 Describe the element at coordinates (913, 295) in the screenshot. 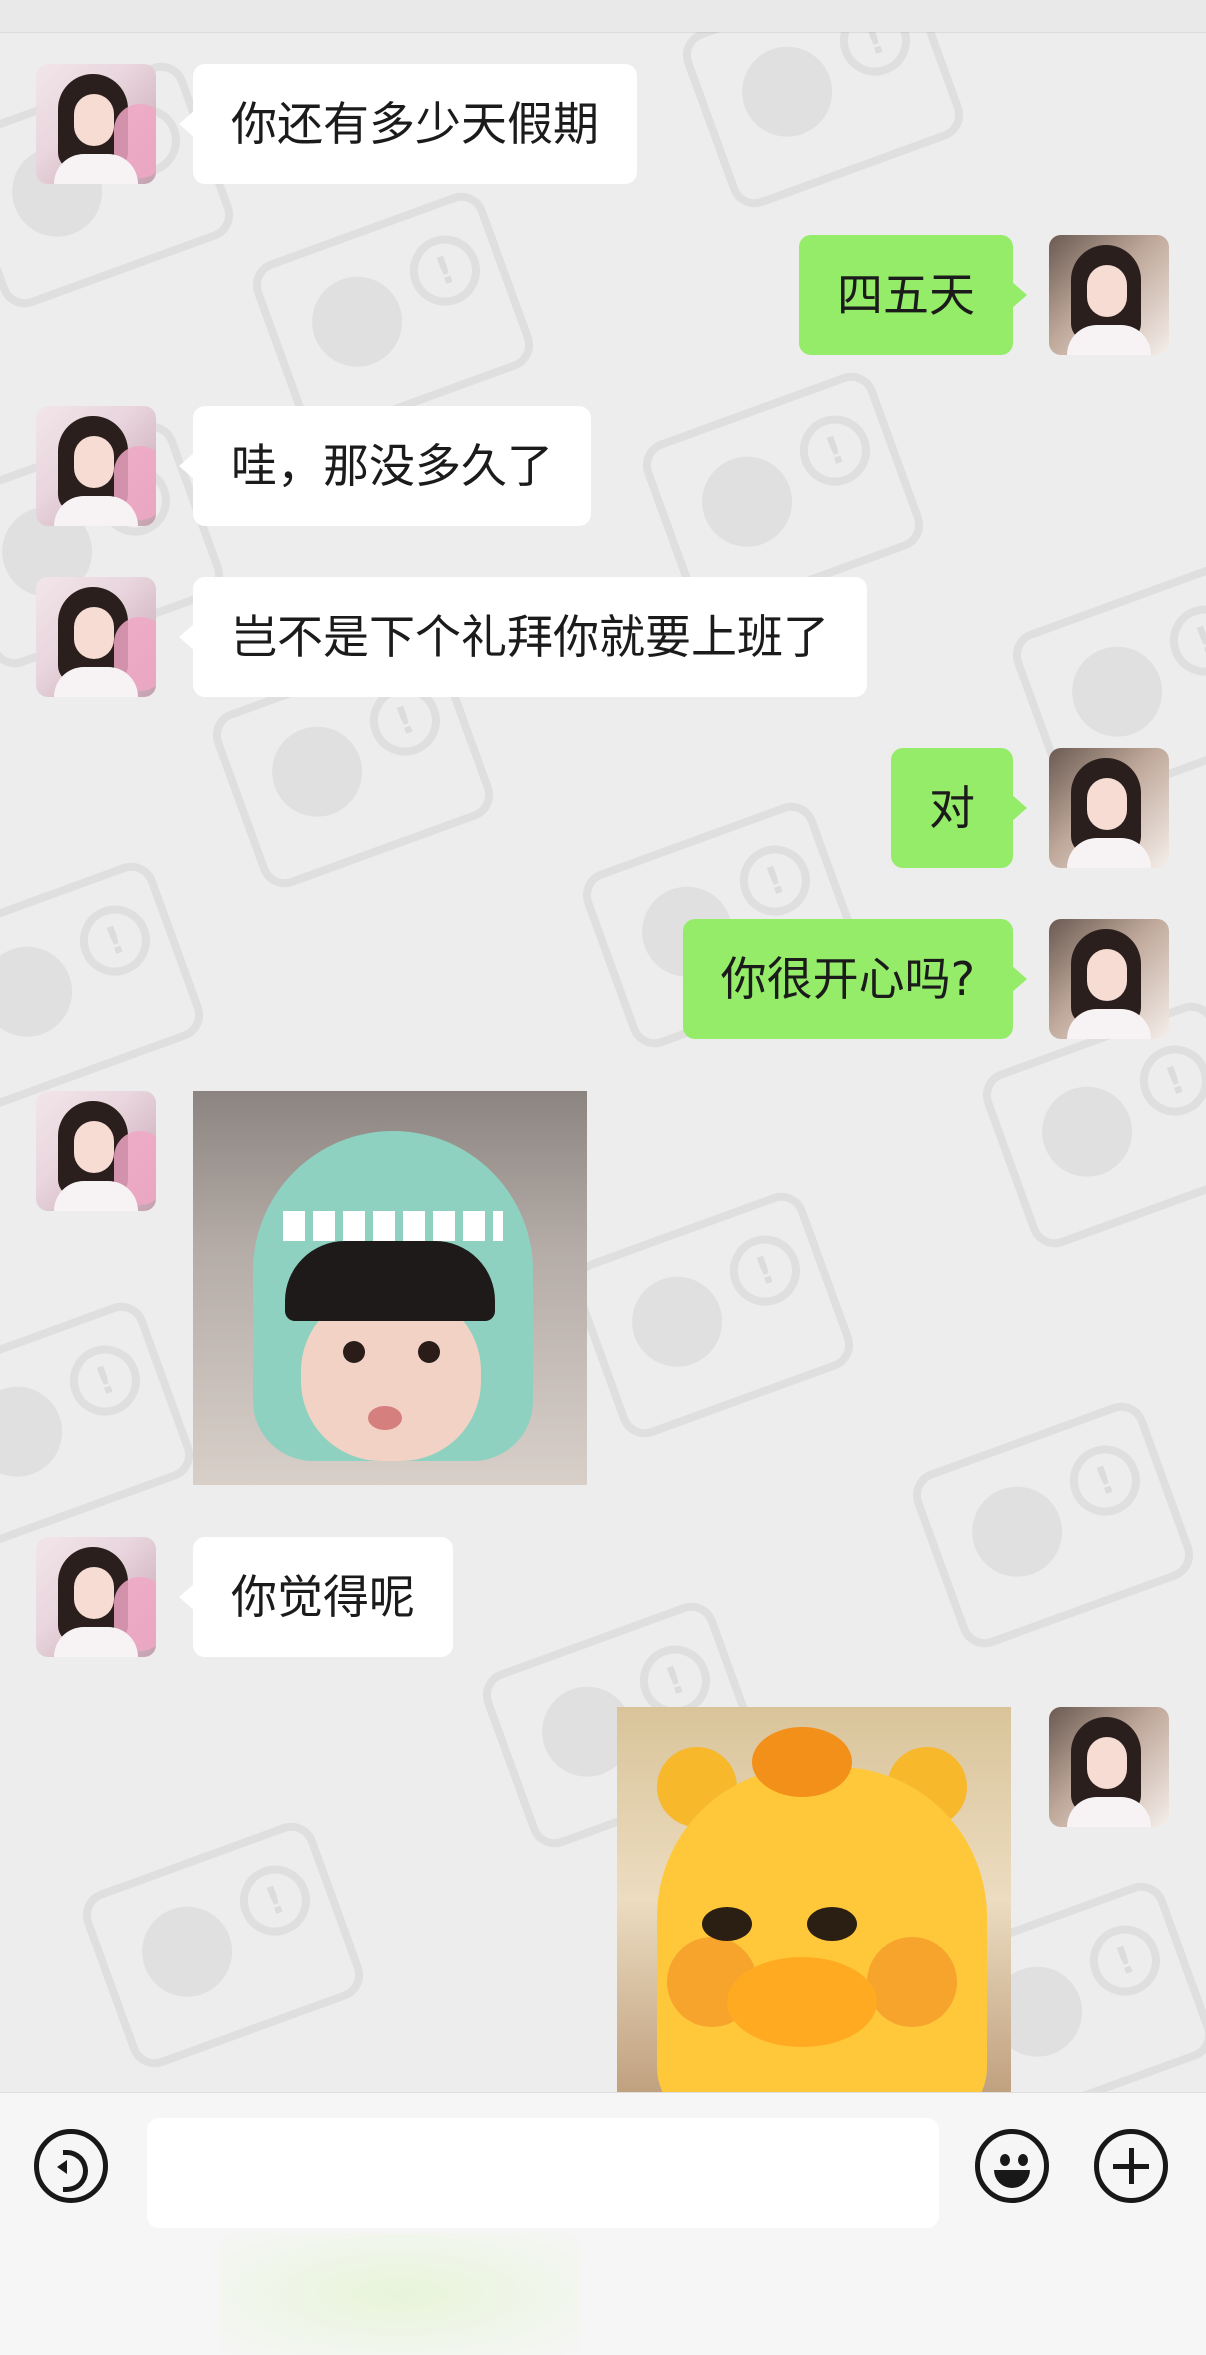

I see `outgoing-message-bubble: 四五天` at that location.